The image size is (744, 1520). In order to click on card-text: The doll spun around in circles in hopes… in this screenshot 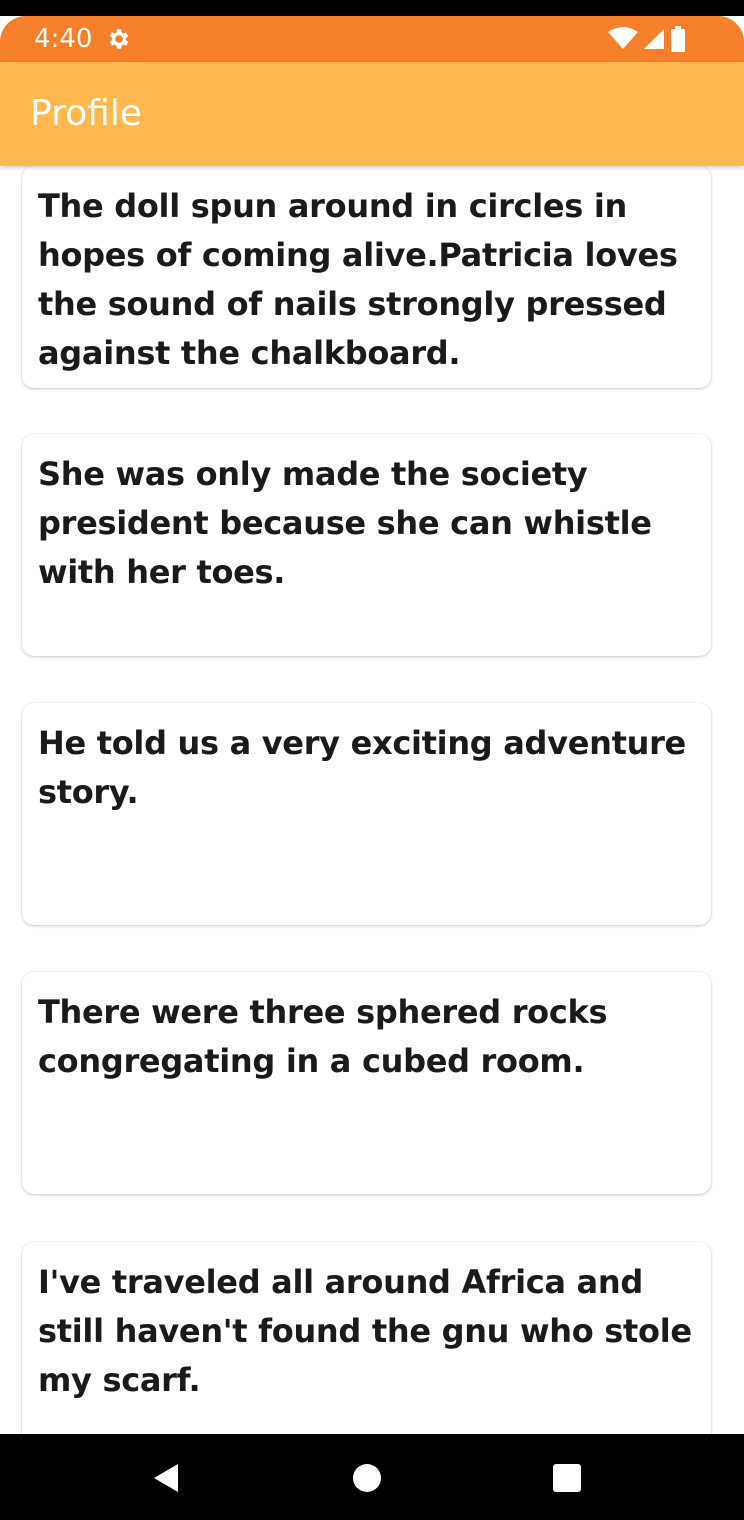, I will do `click(358, 279)`.